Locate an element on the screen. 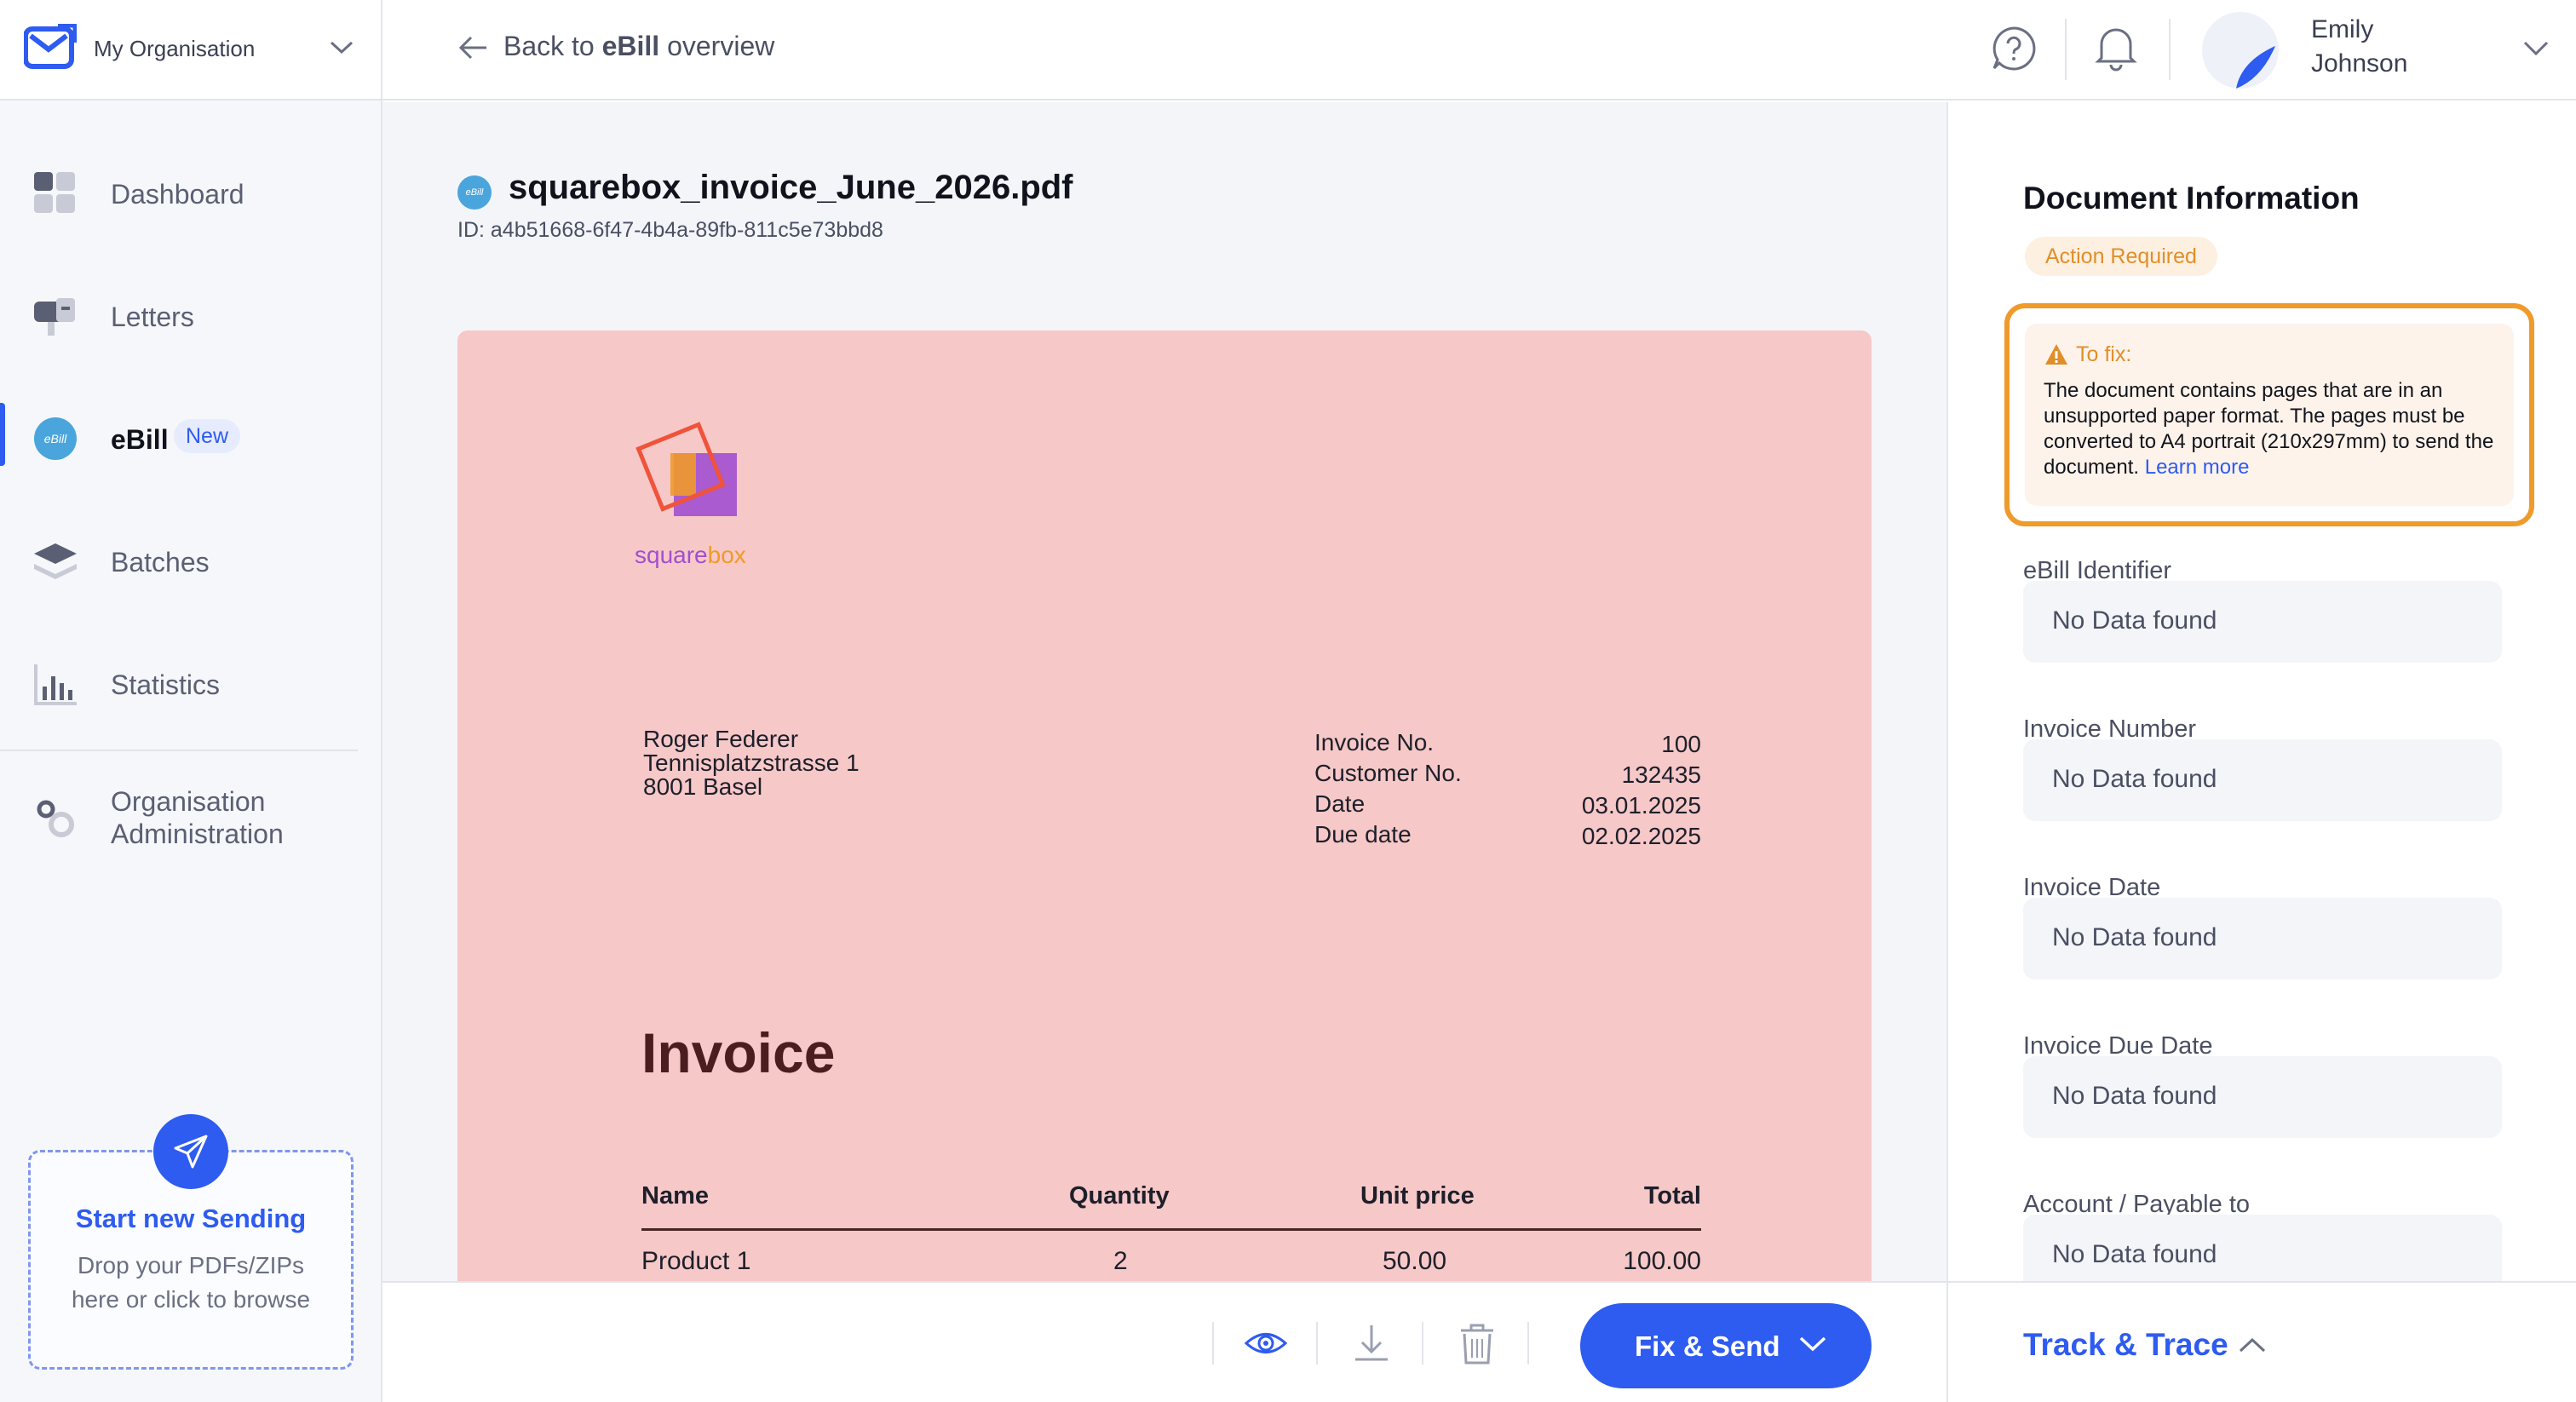 Image resolution: width=2576 pixels, height=1402 pixels. sidebar-item-label: Batches is located at coordinates (160, 562).